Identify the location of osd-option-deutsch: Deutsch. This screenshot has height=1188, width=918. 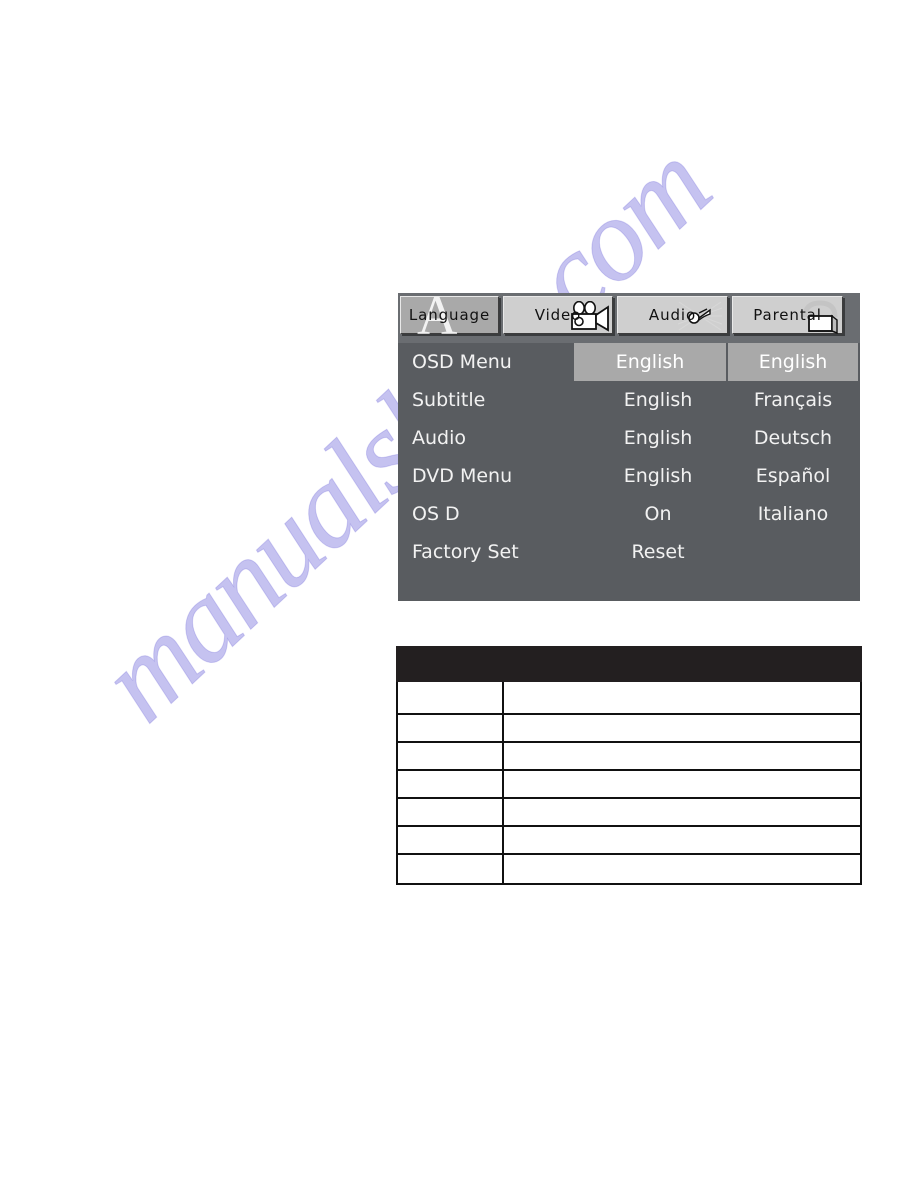
(793, 438).